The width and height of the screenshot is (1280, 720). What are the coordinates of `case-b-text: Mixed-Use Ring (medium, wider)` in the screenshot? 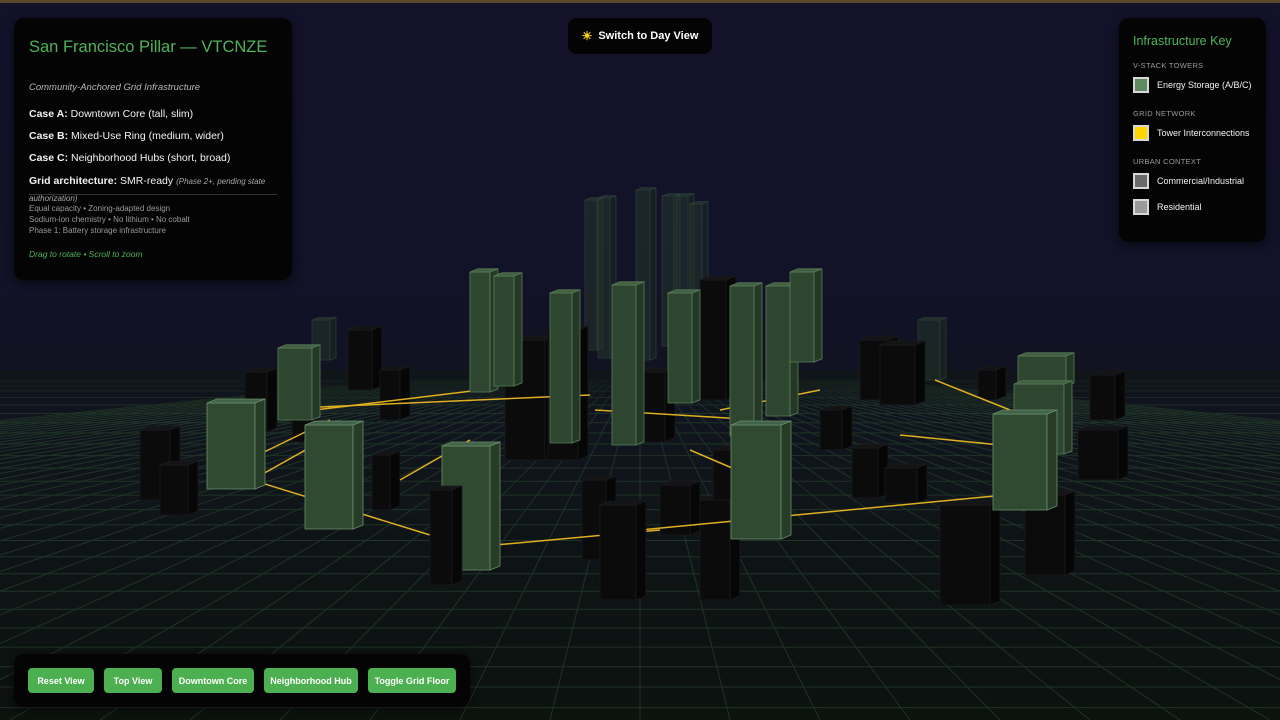 It's located at (147, 136).